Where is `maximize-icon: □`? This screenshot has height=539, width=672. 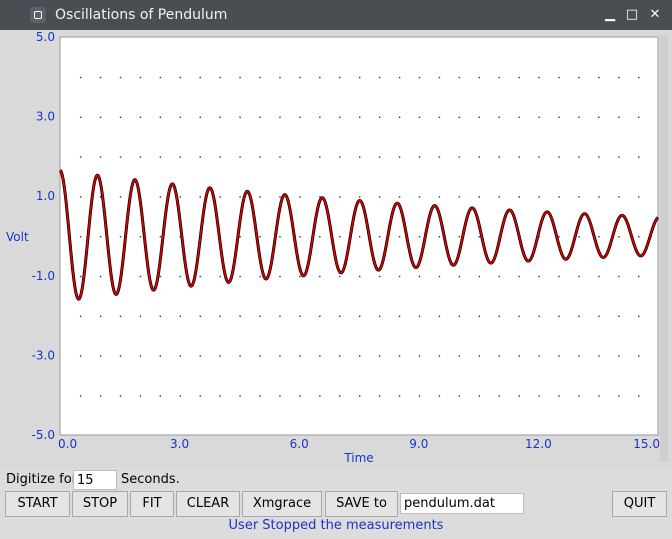 maximize-icon: □ is located at coordinates (632, 15).